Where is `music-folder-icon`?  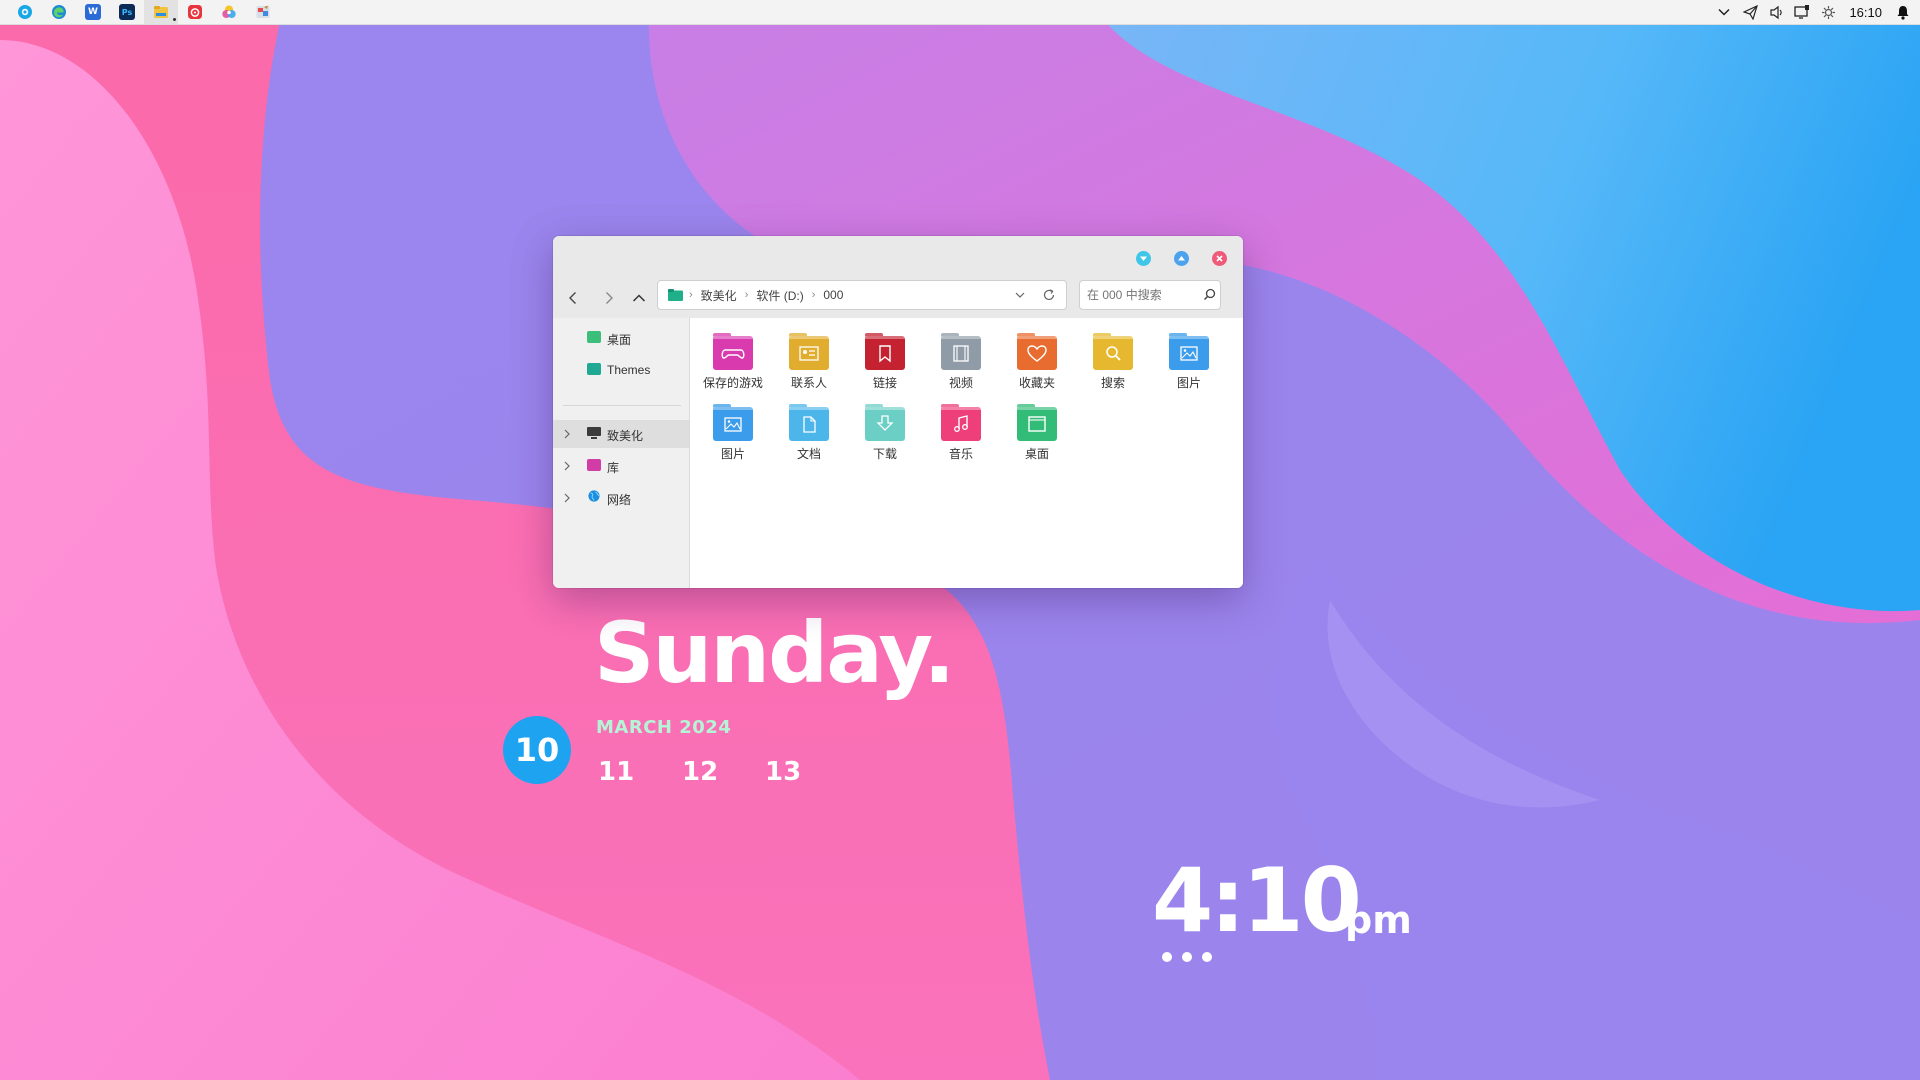
music-folder-icon is located at coordinates (961, 422).